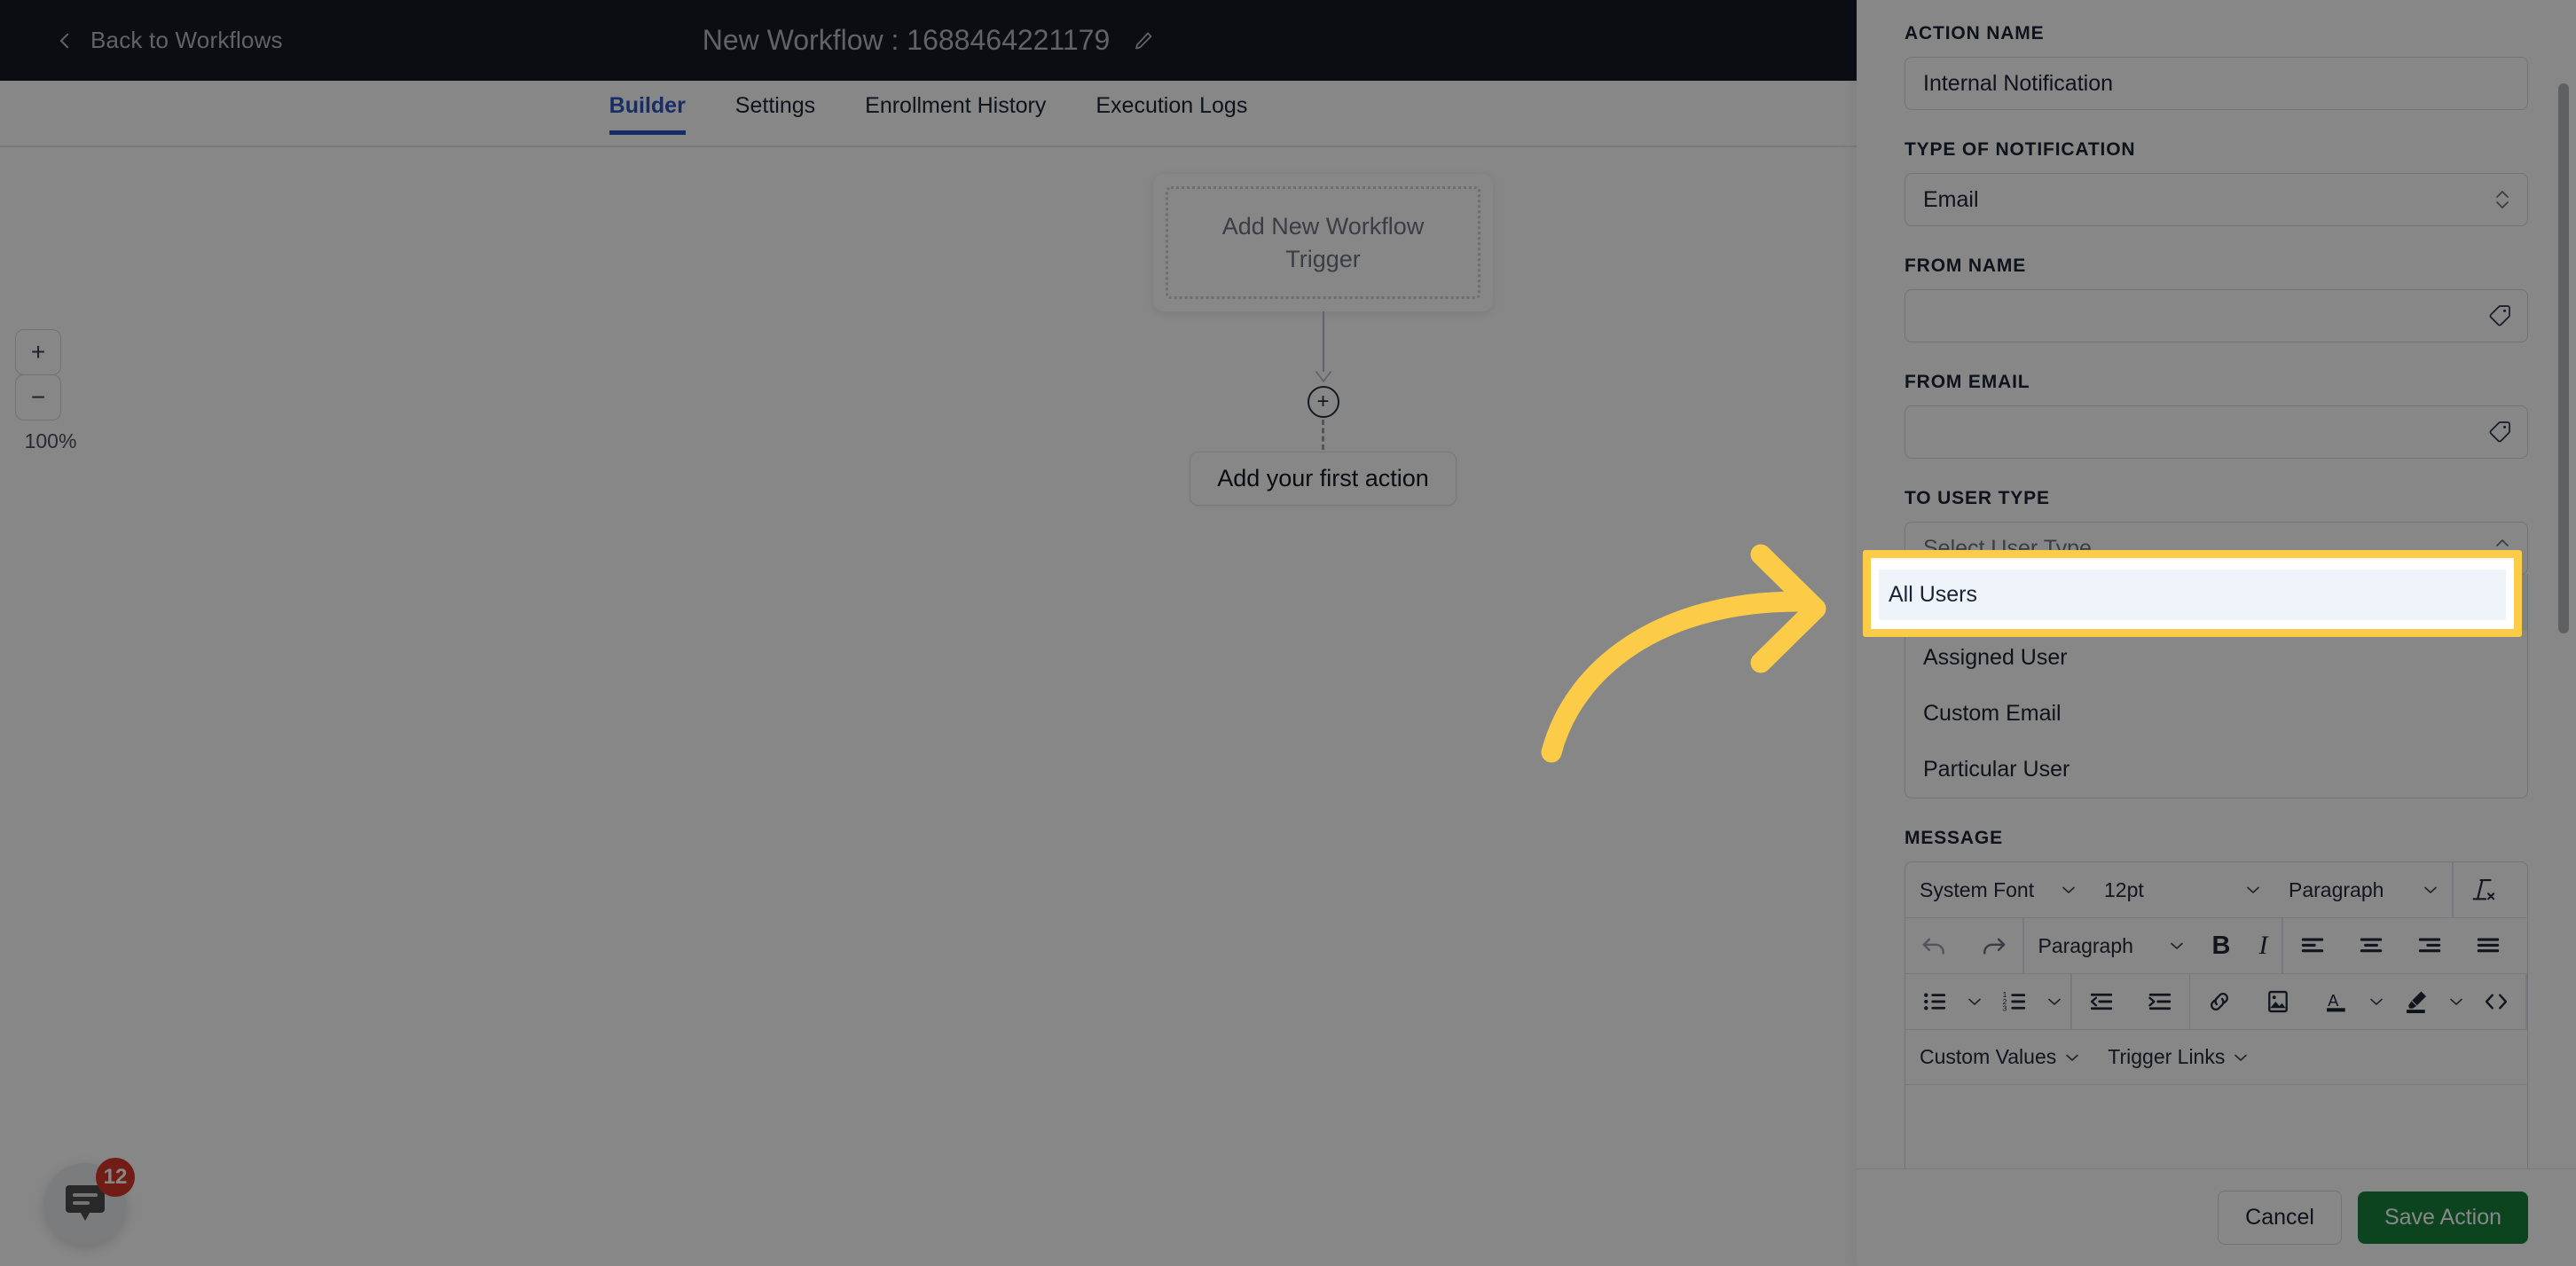 The height and width of the screenshot is (1266, 2576). I want to click on highlight-color-options-button, so click(2456, 1002).